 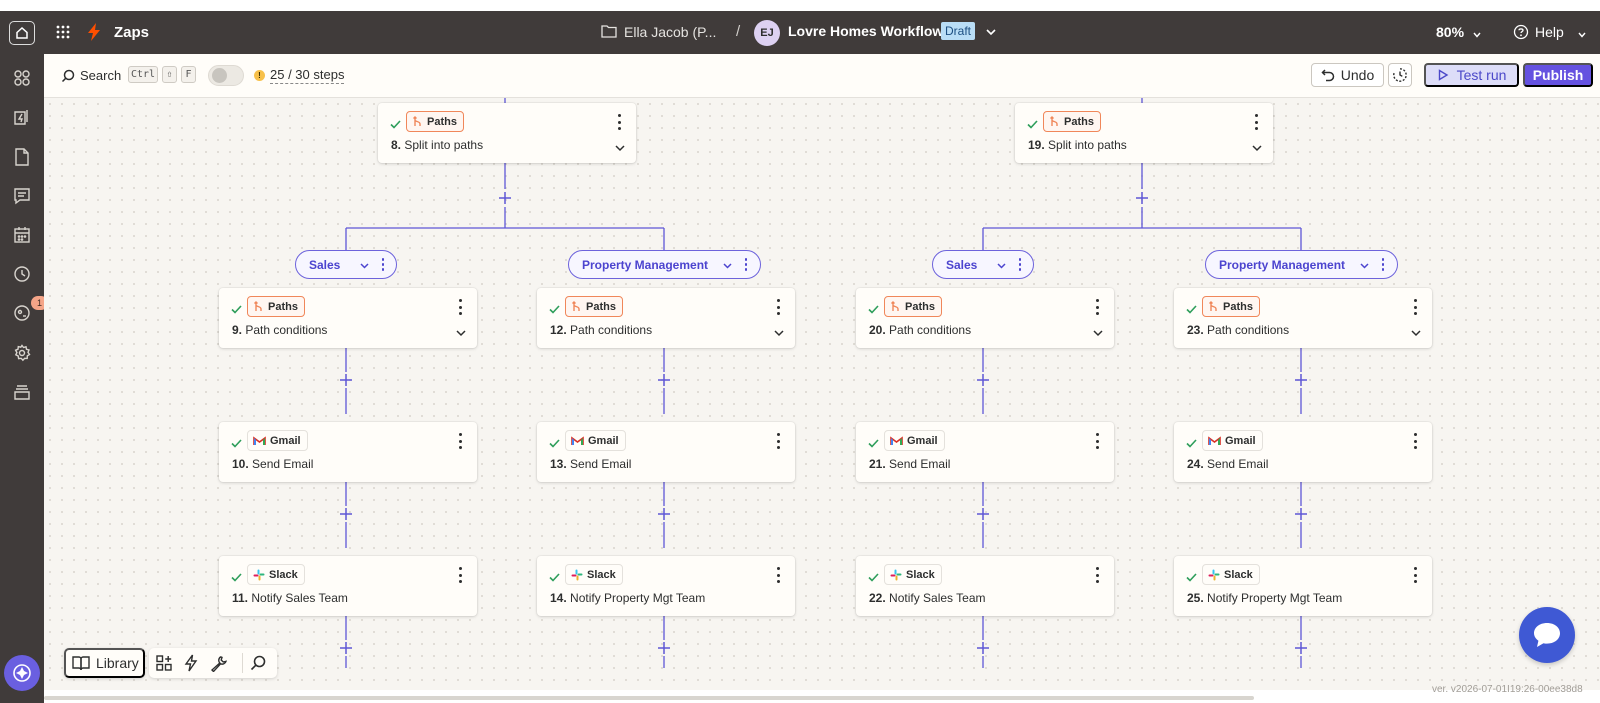 I want to click on step-card-gmail: Gmail 13. Send Email, so click(x=666, y=452).